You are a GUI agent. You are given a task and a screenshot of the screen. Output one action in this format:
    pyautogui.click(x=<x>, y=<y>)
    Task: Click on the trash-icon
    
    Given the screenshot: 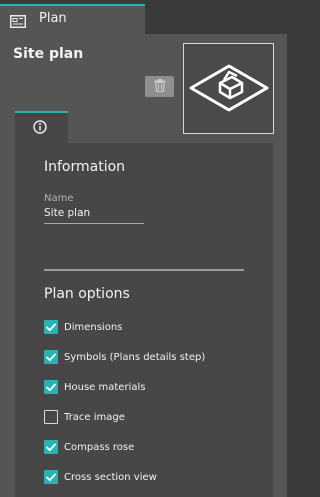 What is the action you would take?
    pyautogui.click(x=160, y=86)
    